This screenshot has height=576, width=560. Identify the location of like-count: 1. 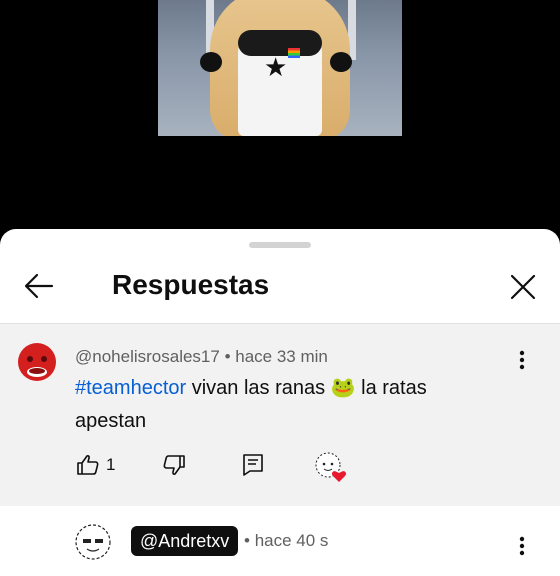
(111, 464).